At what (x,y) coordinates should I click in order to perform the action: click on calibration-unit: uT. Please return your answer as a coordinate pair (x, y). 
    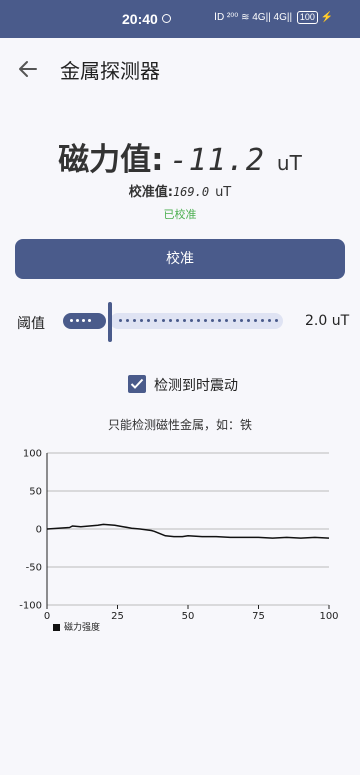
    Looking at the image, I should click on (223, 192).